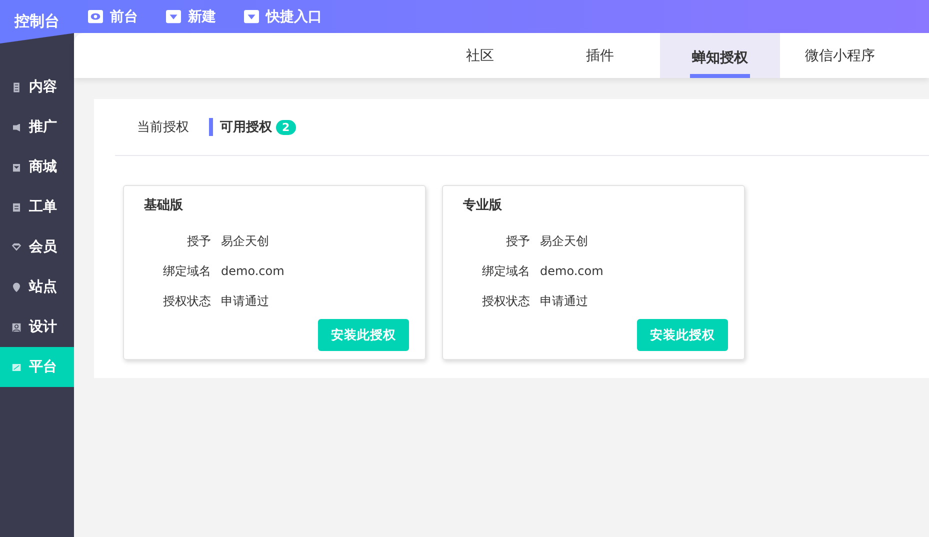  Describe the element at coordinates (191, 17) in the screenshot. I see `top-link: 新建` at that location.